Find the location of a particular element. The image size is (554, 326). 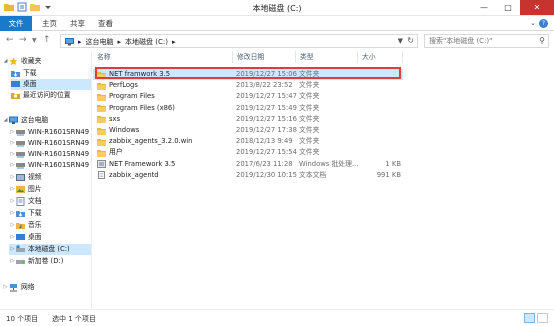

nav-volume-d: ▷ 新加卷 (D:) is located at coordinates (36, 261).